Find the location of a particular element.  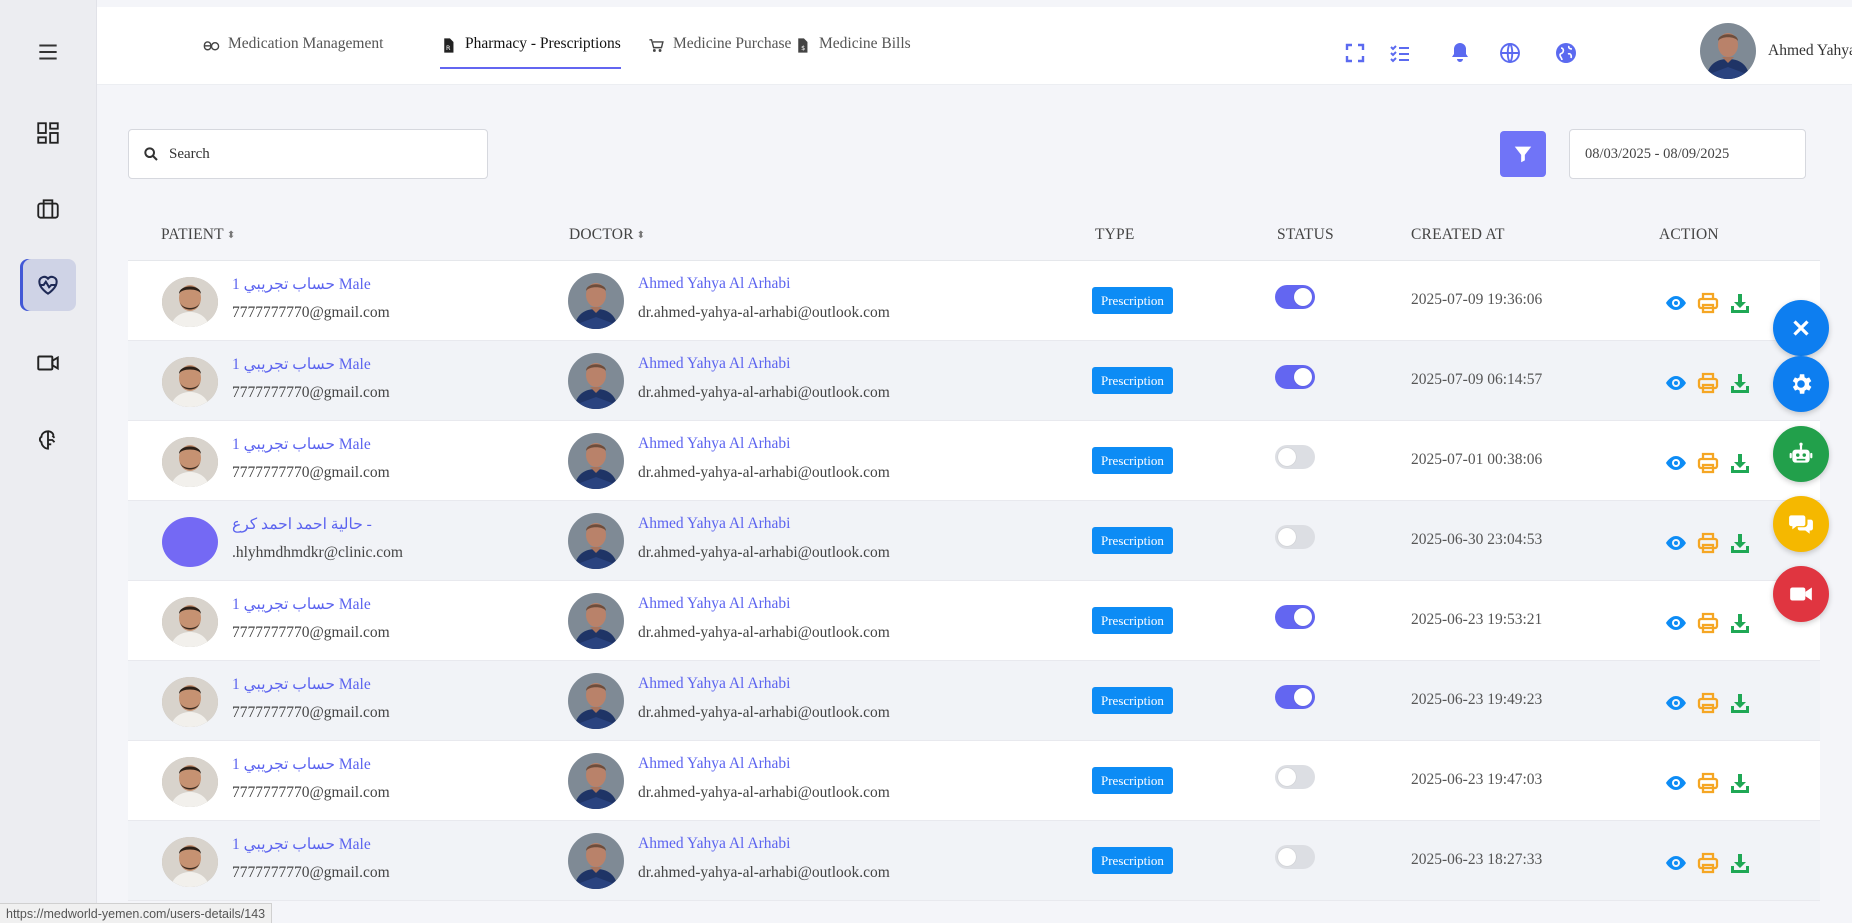

video-call-fab-button is located at coordinates (1801, 594).